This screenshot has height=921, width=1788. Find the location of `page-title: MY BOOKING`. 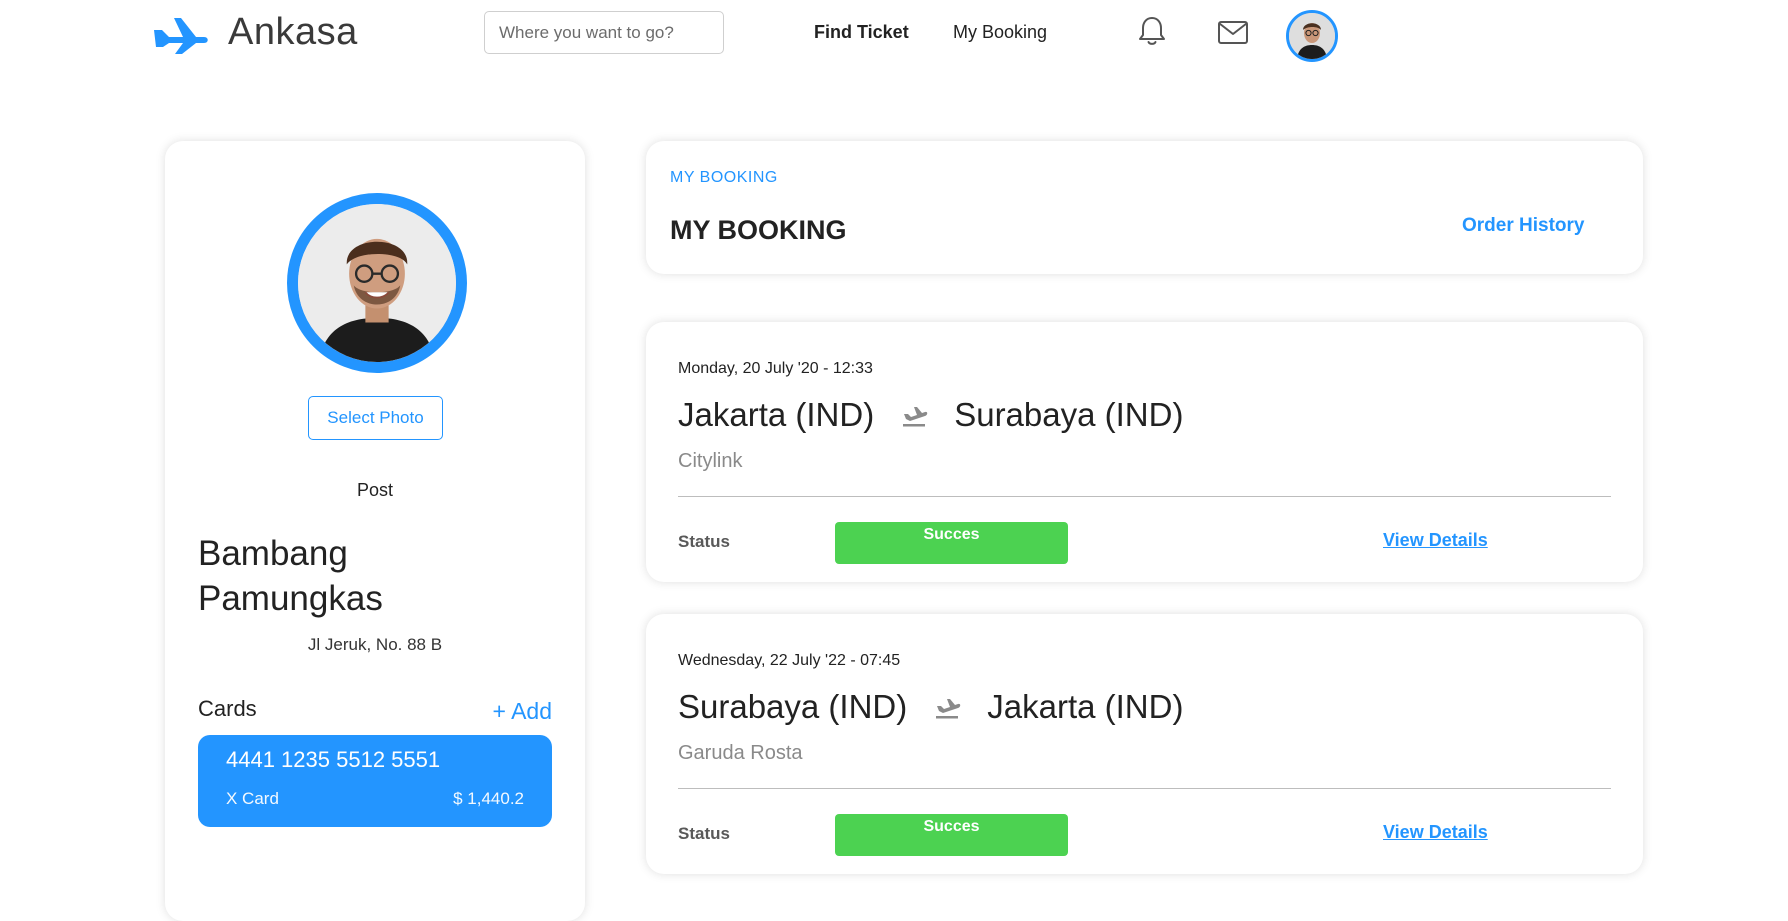

page-title: MY BOOKING is located at coordinates (758, 230).